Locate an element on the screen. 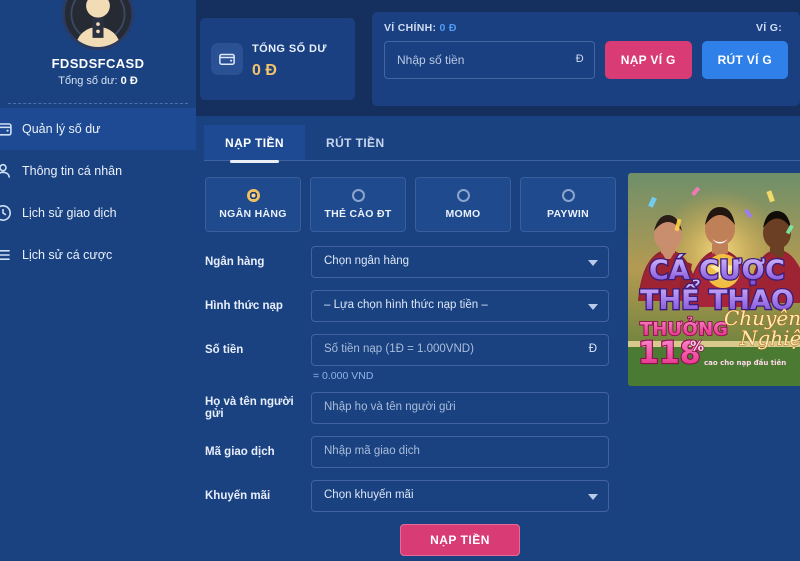 Image resolution: width=800 pixels, height=561 pixels. main-wallet-label: VÍ CHÍNH: is located at coordinates (410, 28).